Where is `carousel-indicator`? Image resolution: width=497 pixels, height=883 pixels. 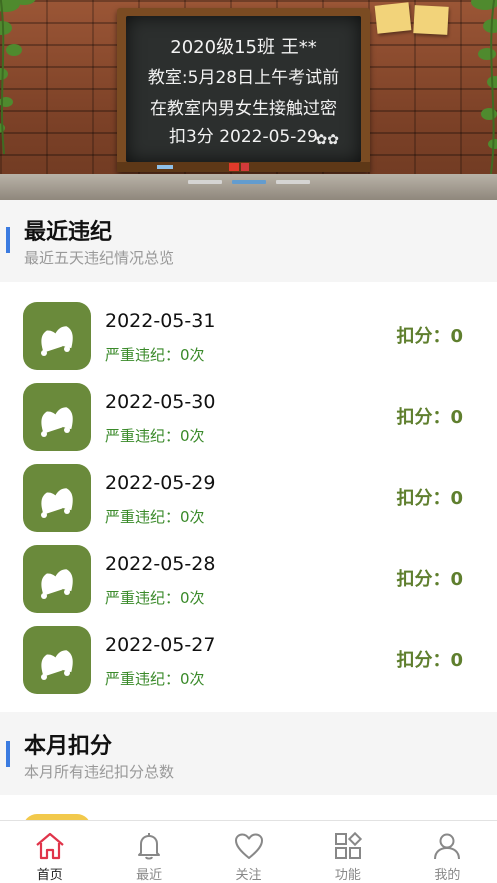 carousel-indicator is located at coordinates (248, 182).